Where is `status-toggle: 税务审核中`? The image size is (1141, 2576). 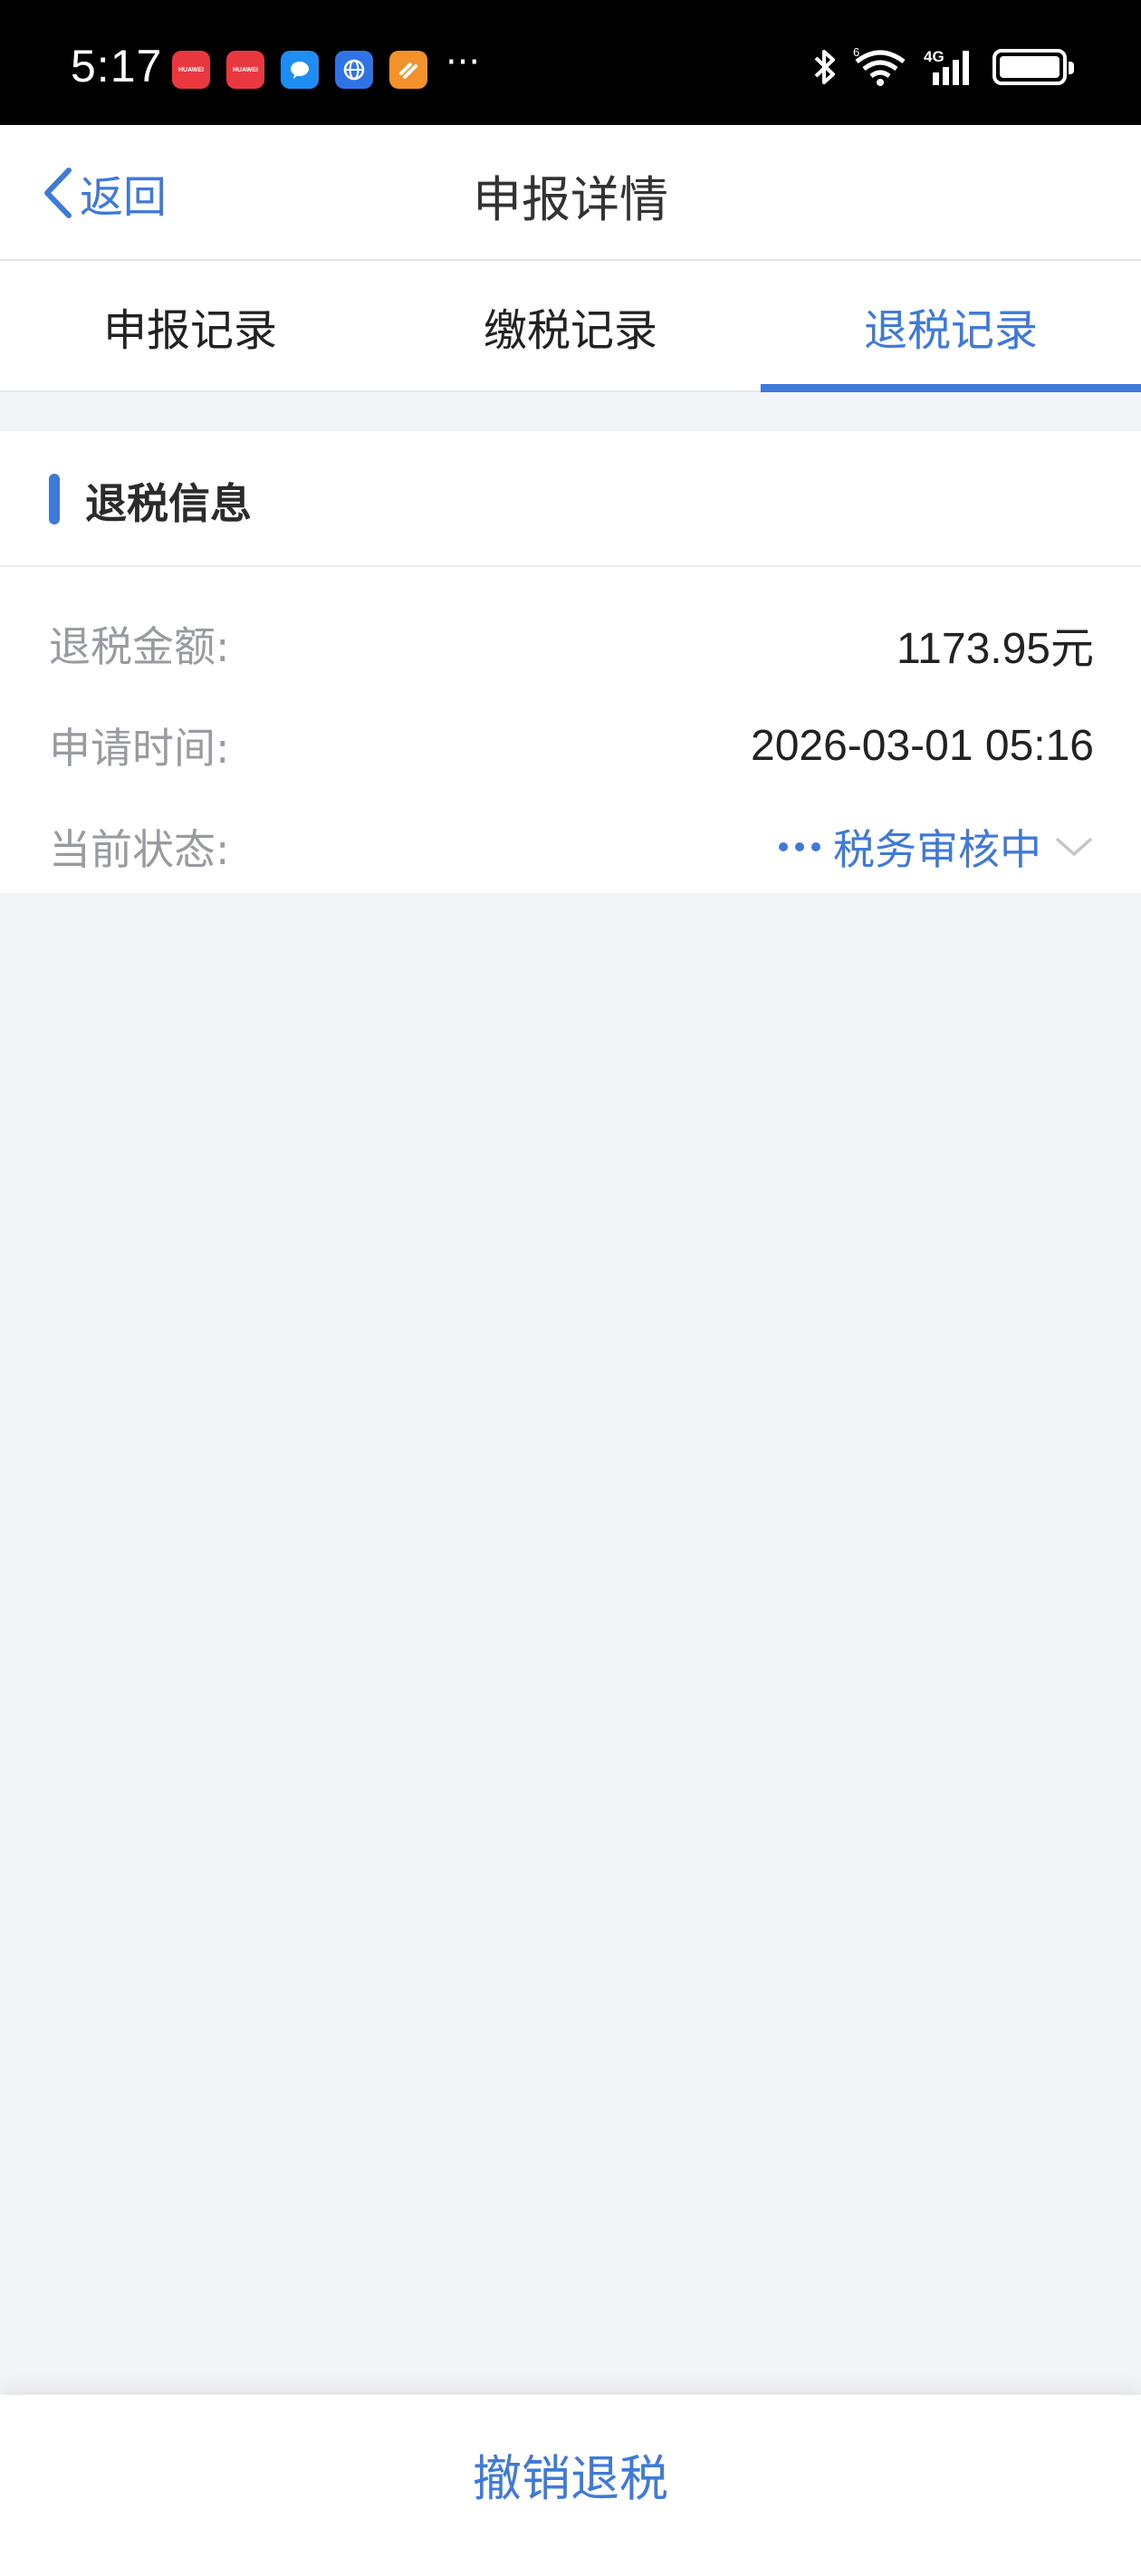 status-toggle: 税务审核中 is located at coordinates (936, 847).